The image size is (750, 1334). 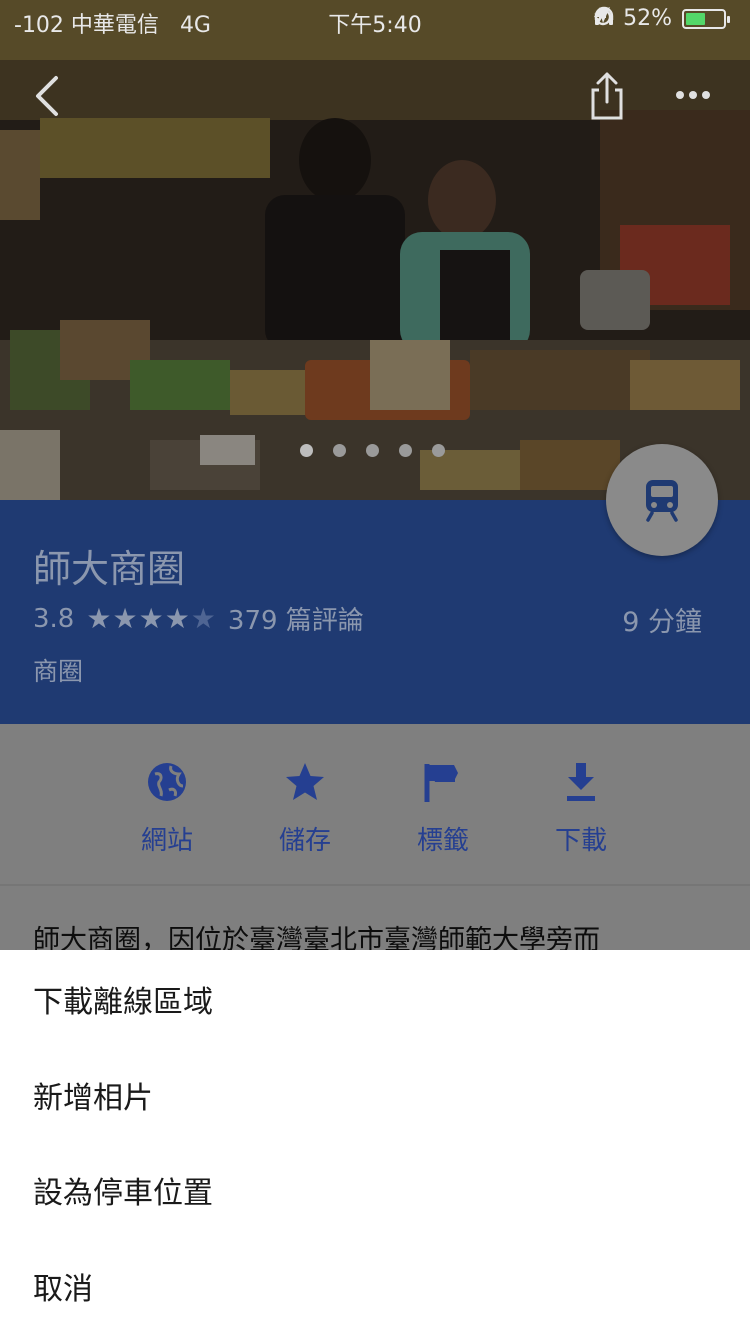 I want to click on place-category: 商圈, so click(x=58, y=671).